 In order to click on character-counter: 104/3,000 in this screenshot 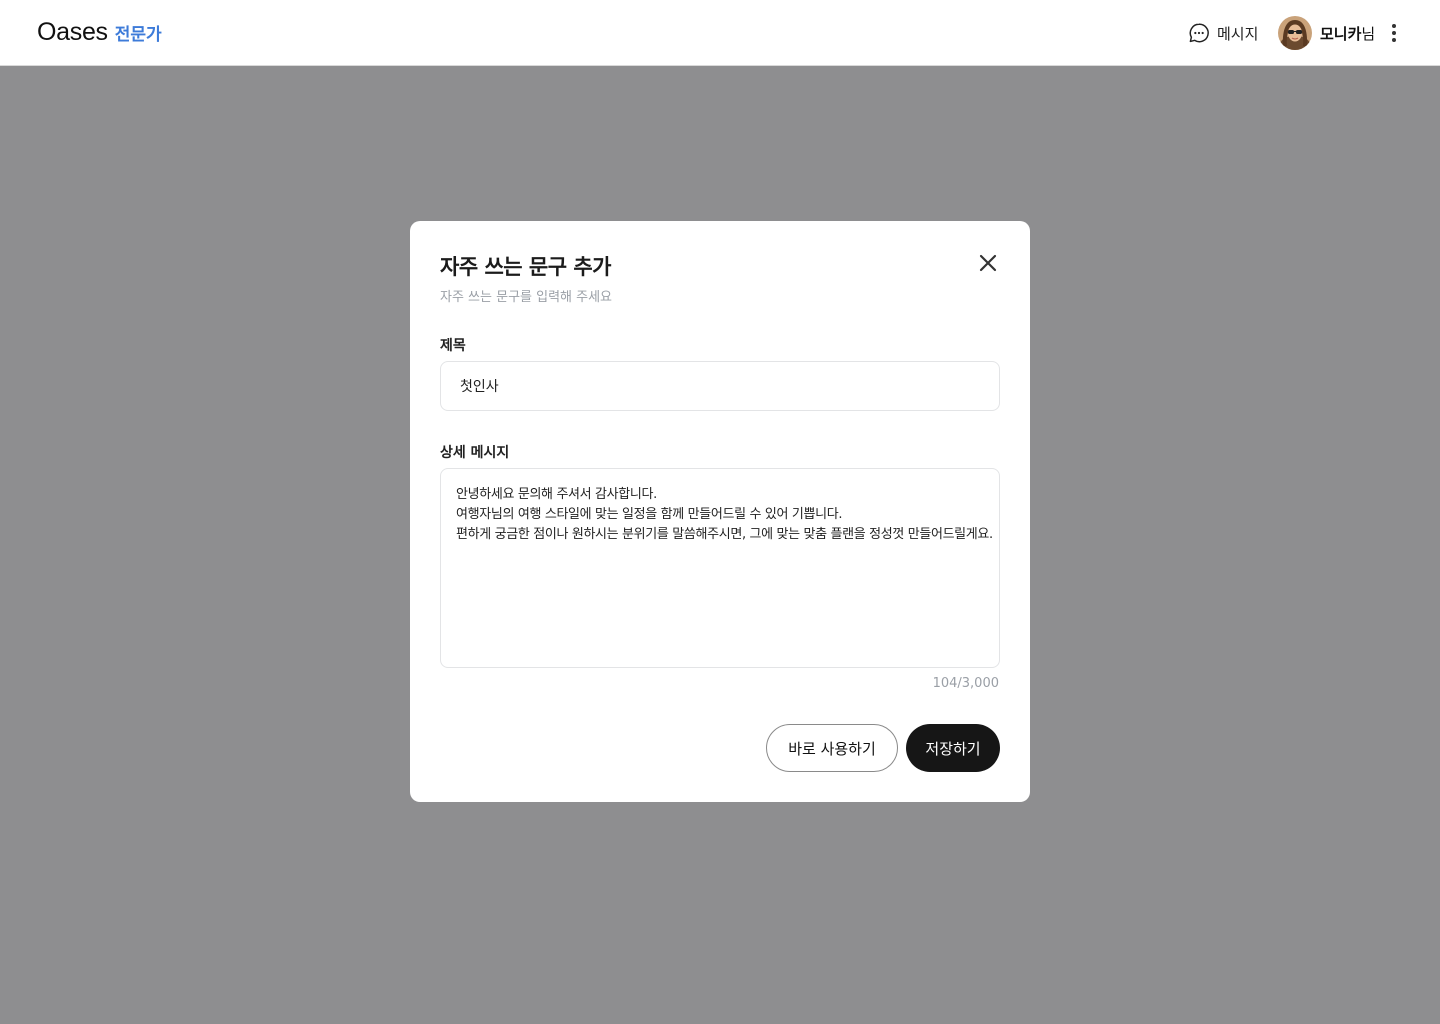, I will do `click(965, 683)`.